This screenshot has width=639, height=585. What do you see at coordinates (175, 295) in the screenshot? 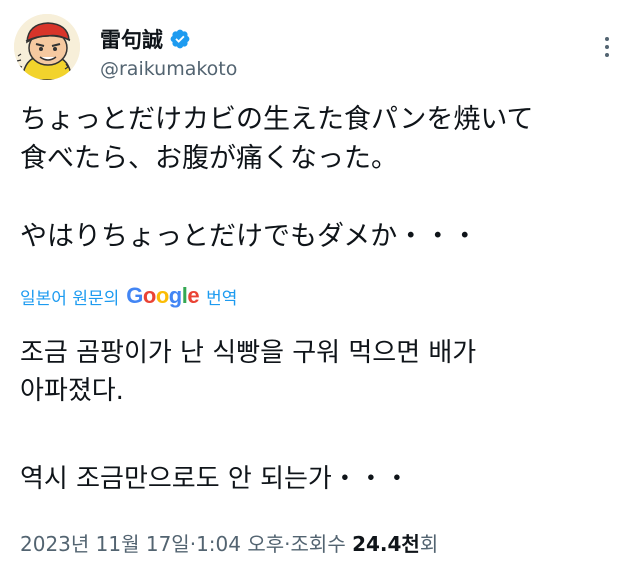
I see `google-letter: g` at bounding box center [175, 295].